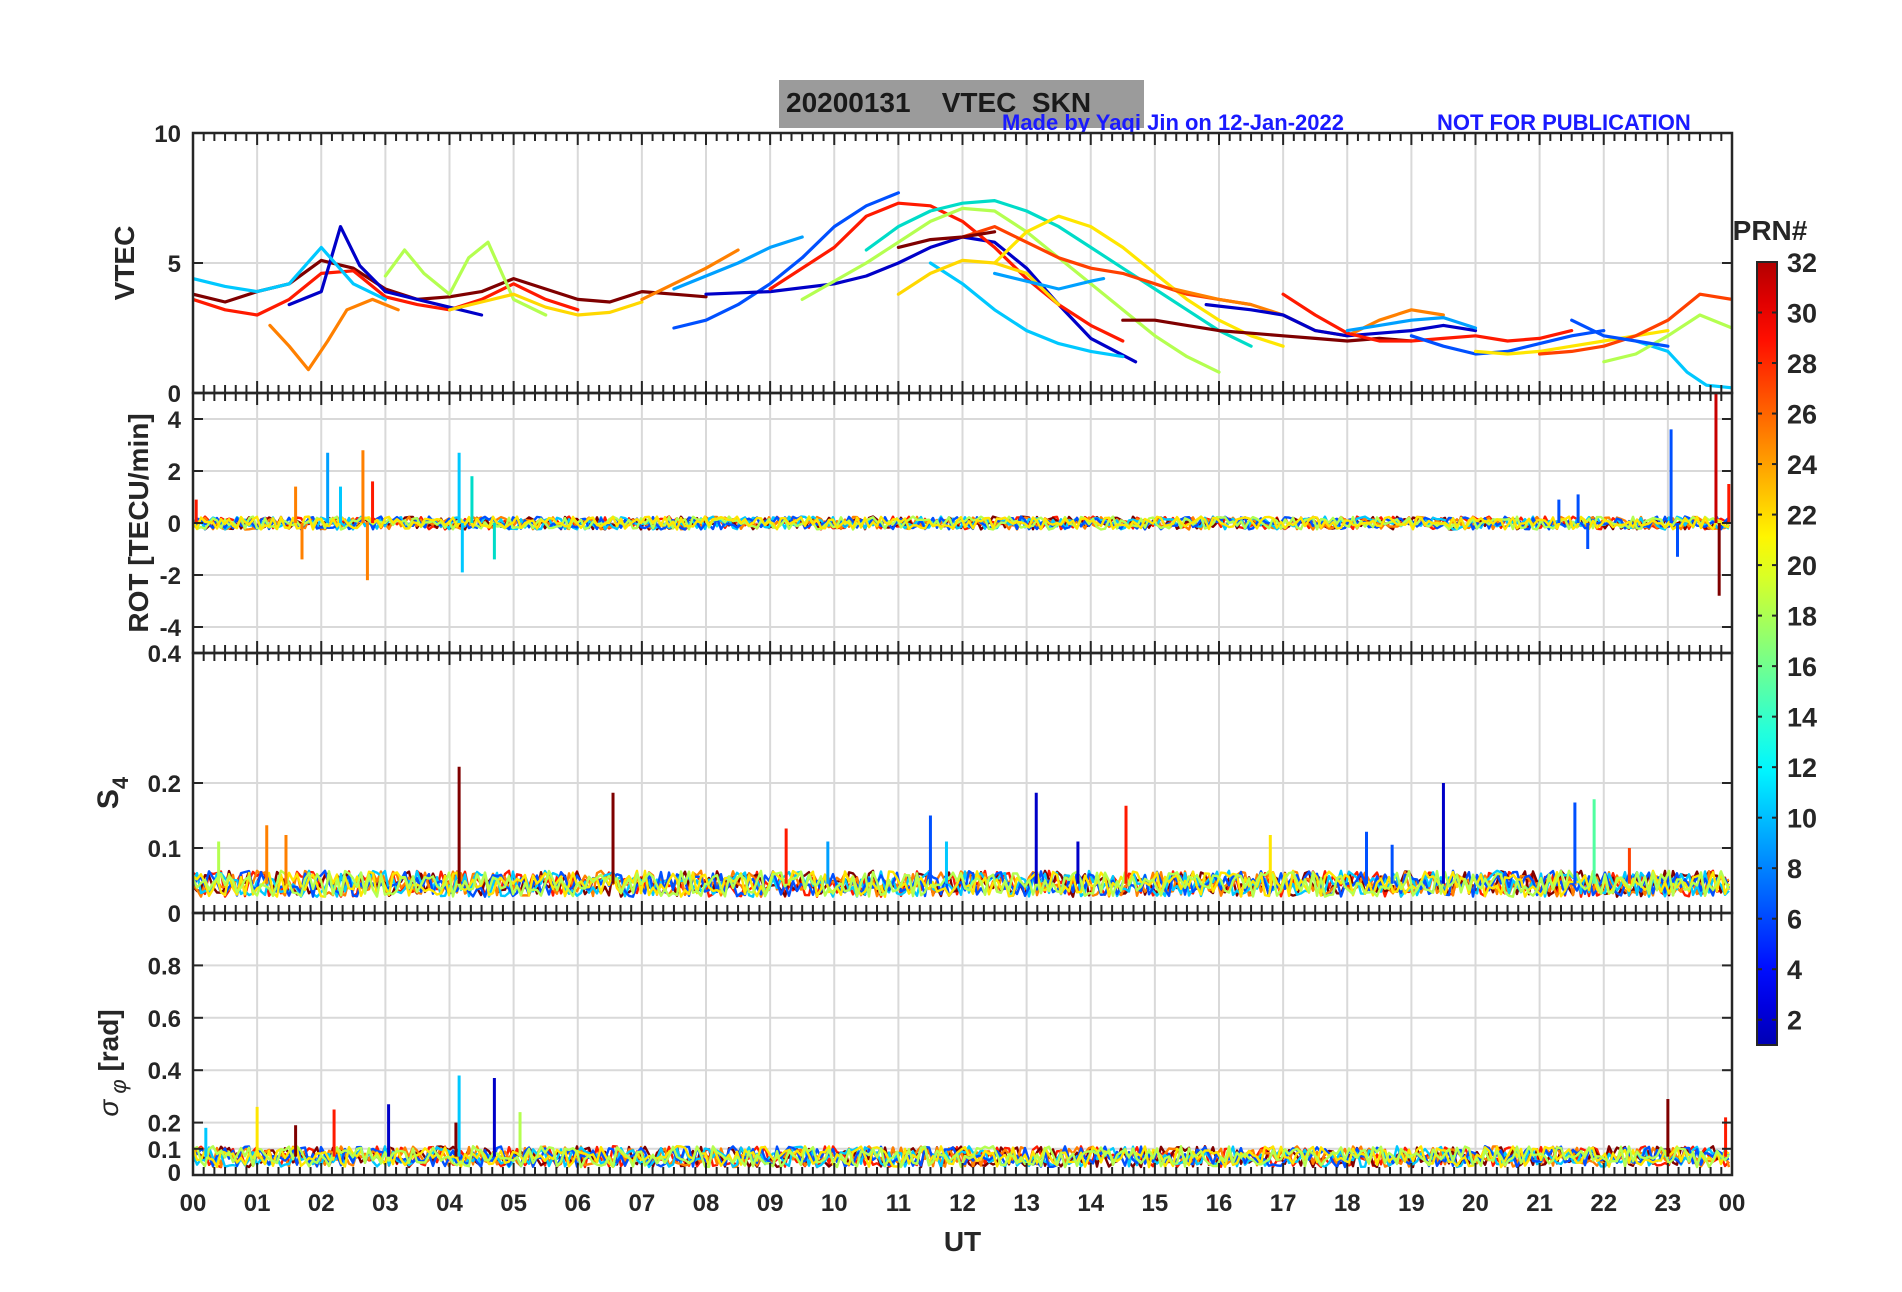 Image resolution: width=1902 pixels, height=1292 pixels. What do you see at coordinates (1802, 415) in the screenshot?
I see `colorbar-tick-label: 26` at bounding box center [1802, 415].